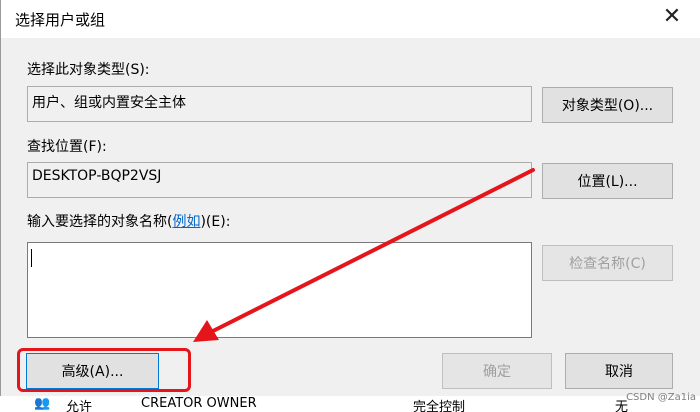 This screenshot has width=700, height=412. I want to click on principal-name: CREATOR OWNER, so click(199, 403).